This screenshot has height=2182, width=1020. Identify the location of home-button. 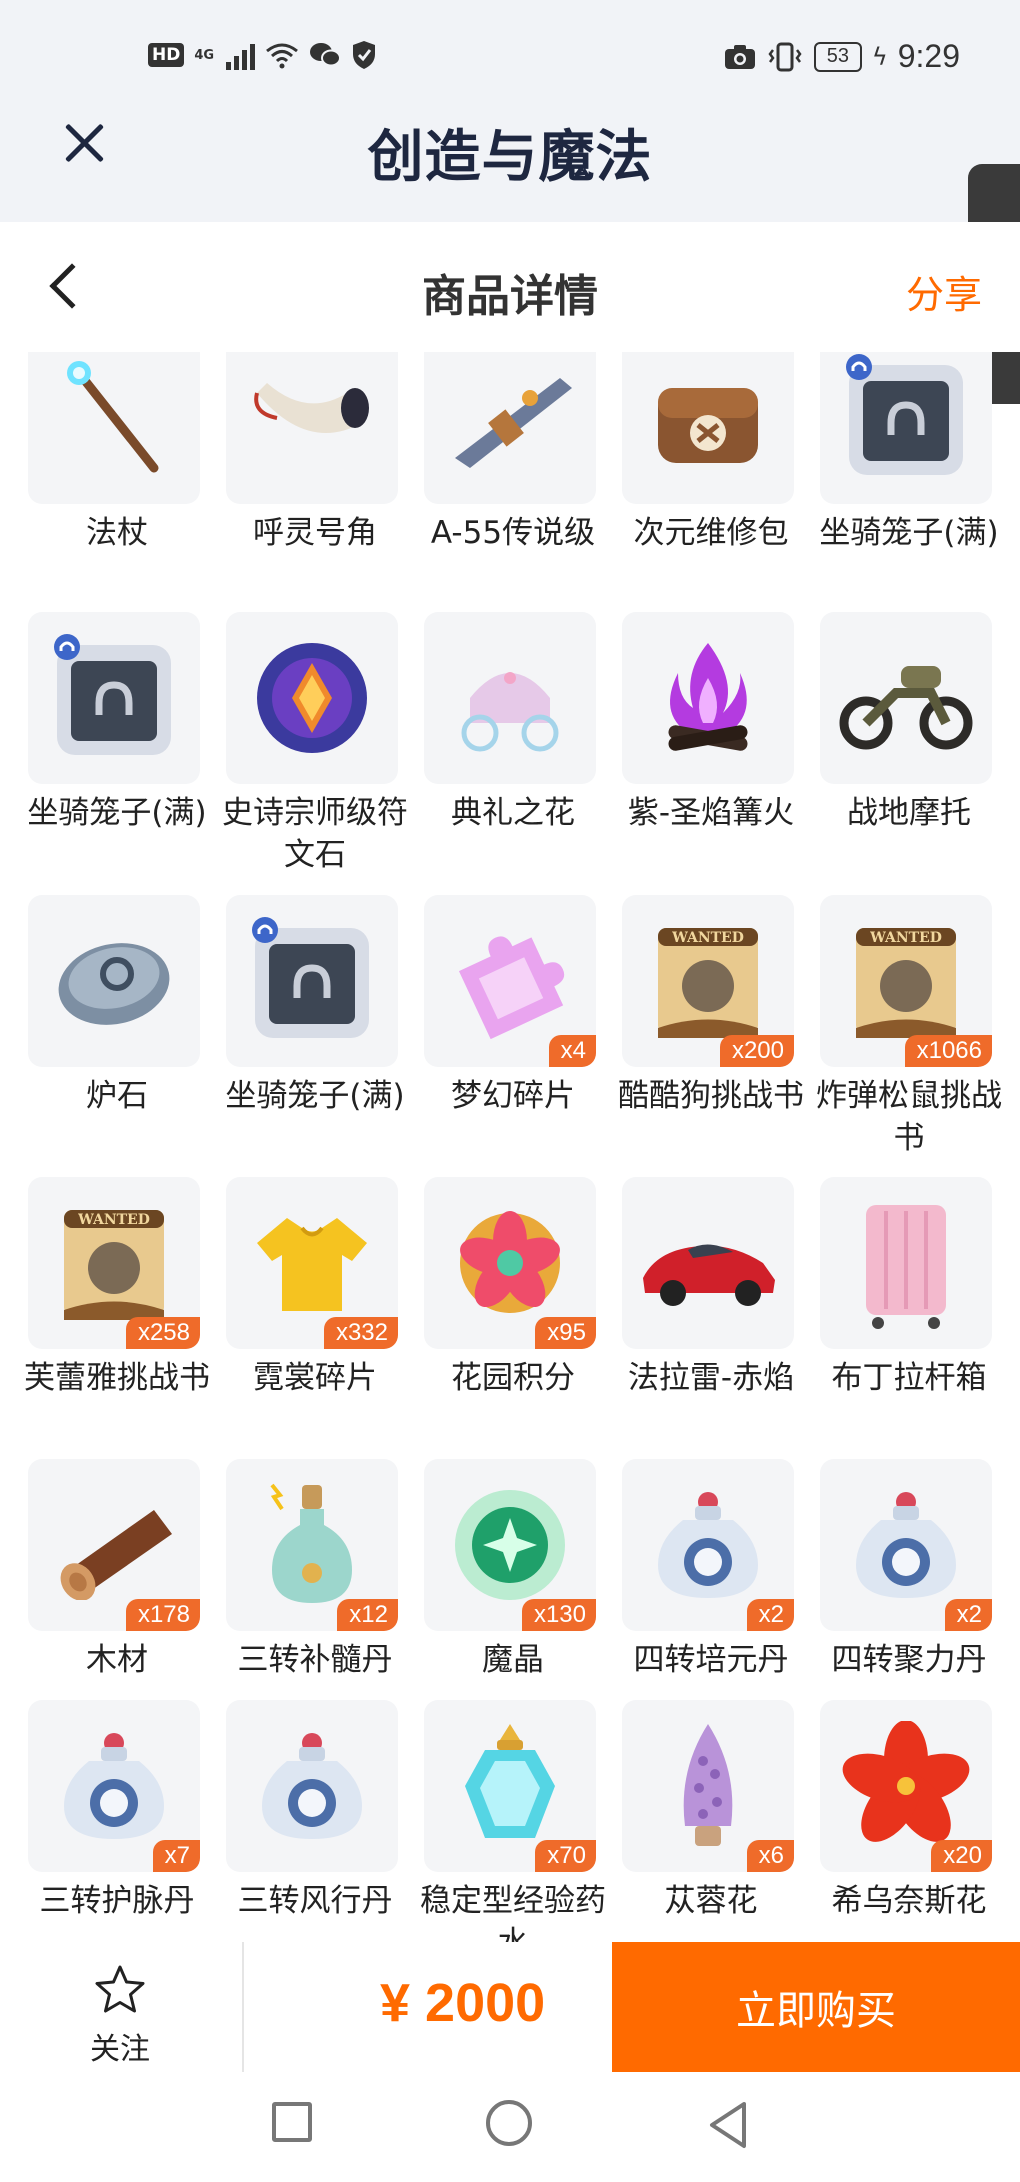
(509, 2123).